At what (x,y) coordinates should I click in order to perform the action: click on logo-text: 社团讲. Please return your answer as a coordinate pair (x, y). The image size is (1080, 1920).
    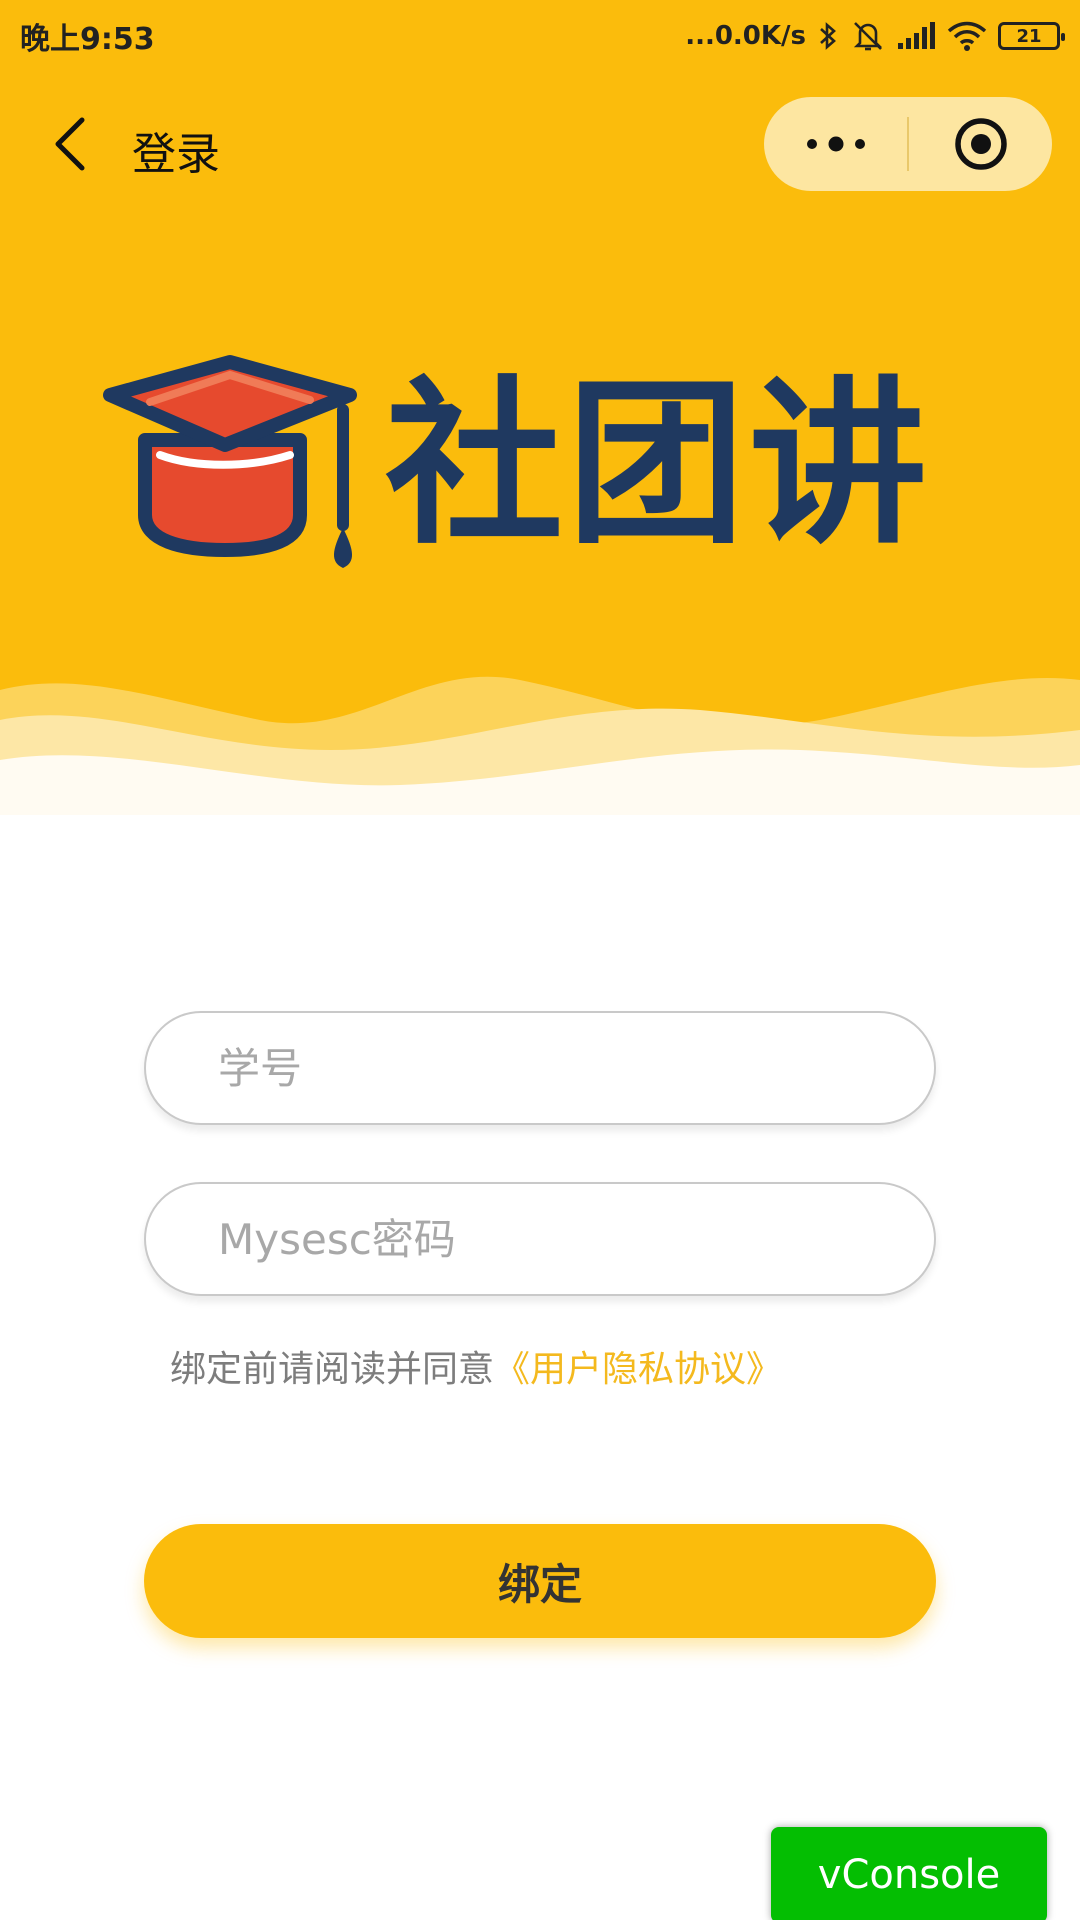
    Looking at the image, I should click on (658, 464).